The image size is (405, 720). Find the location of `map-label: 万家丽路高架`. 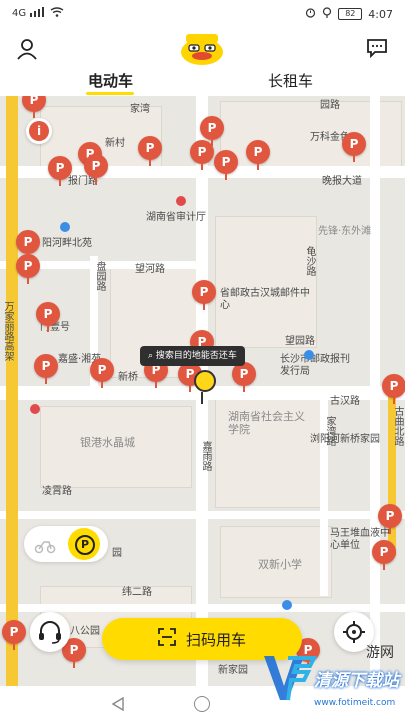

map-label: 万家丽路高架 is located at coordinates (7, 331).